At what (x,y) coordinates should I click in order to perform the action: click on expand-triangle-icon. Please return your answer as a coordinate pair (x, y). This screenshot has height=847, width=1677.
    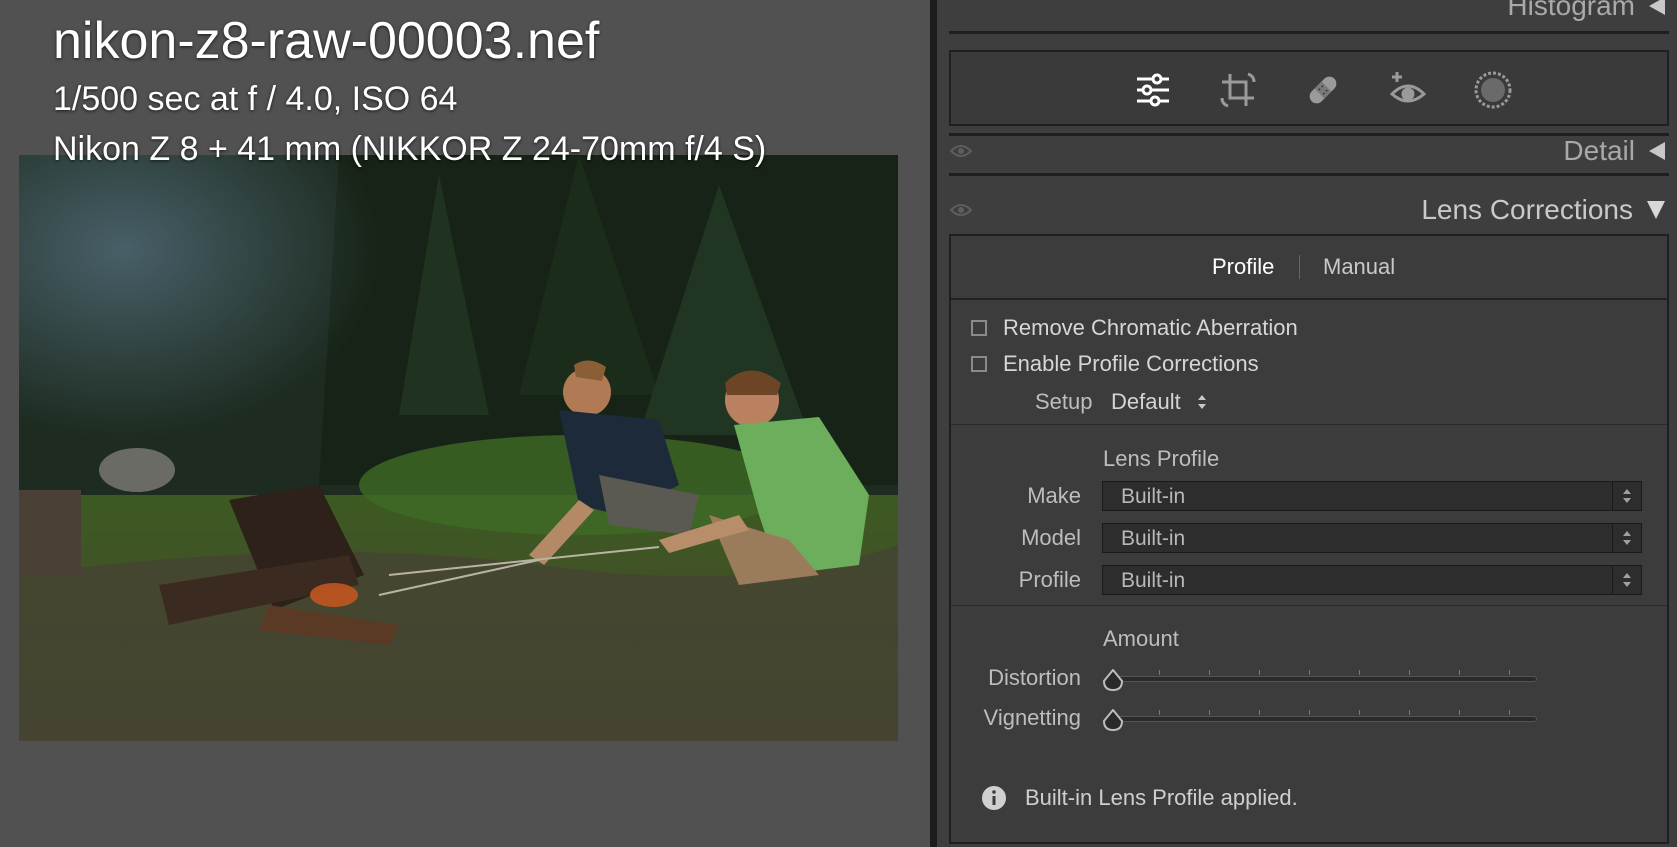
    Looking at the image, I should click on (1656, 210).